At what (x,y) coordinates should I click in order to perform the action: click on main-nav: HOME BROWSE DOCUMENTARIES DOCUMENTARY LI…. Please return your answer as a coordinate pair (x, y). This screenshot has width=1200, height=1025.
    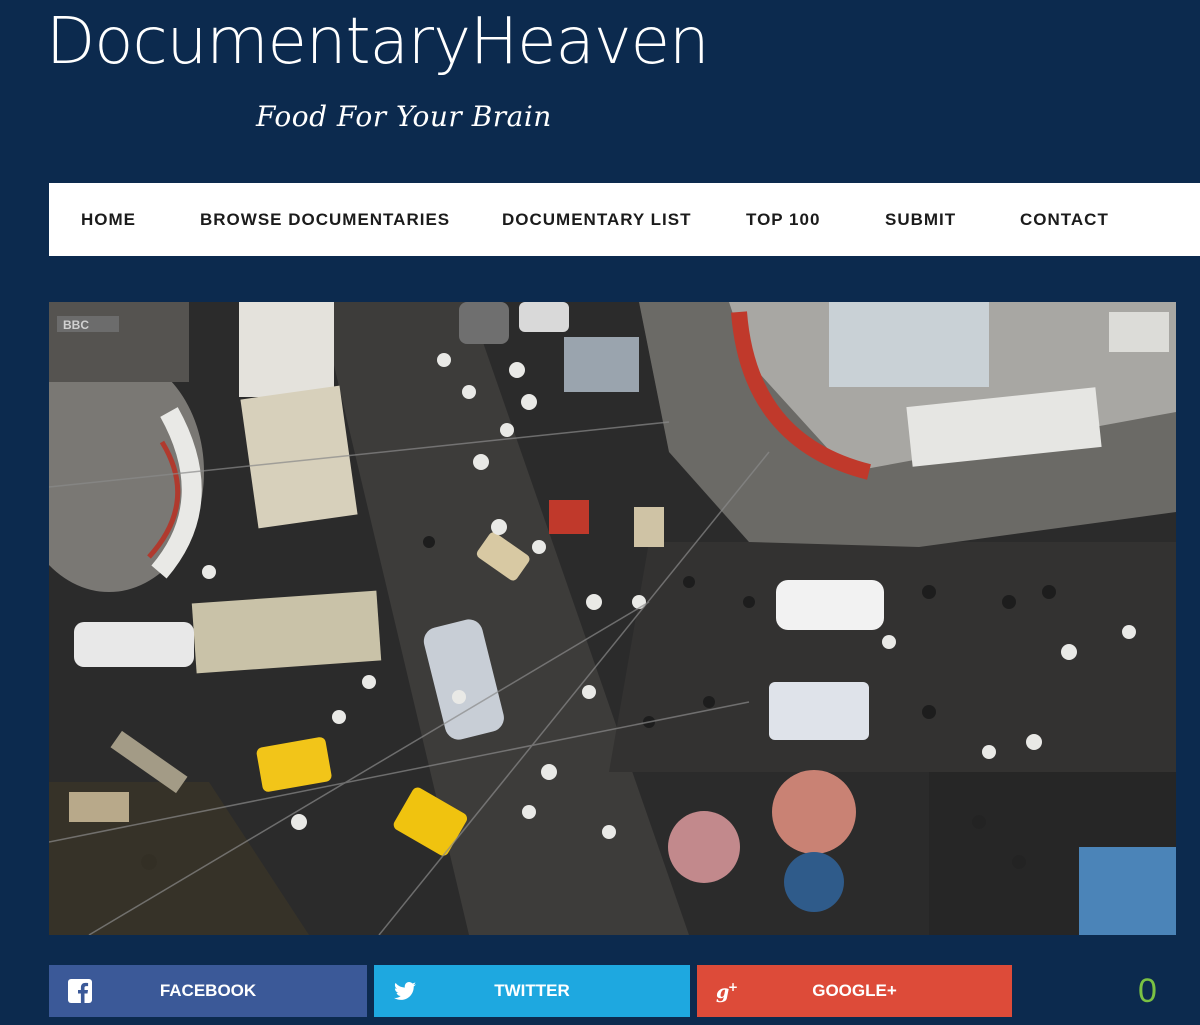
    Looking at the image, I should click on (624, 219).